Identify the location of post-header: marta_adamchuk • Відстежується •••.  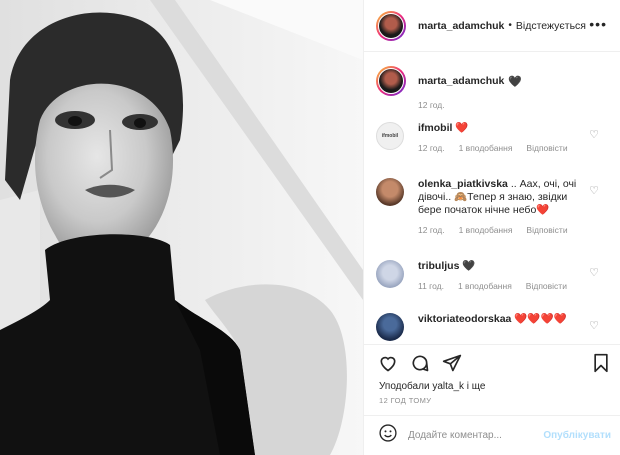
(492, 26).